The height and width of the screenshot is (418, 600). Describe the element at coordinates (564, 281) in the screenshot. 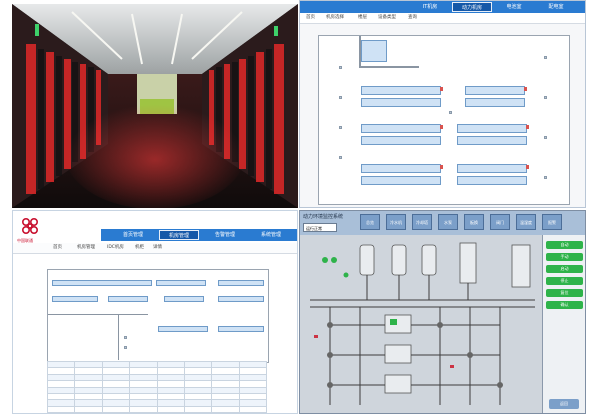

I see `stop-button: 停止` at that location.